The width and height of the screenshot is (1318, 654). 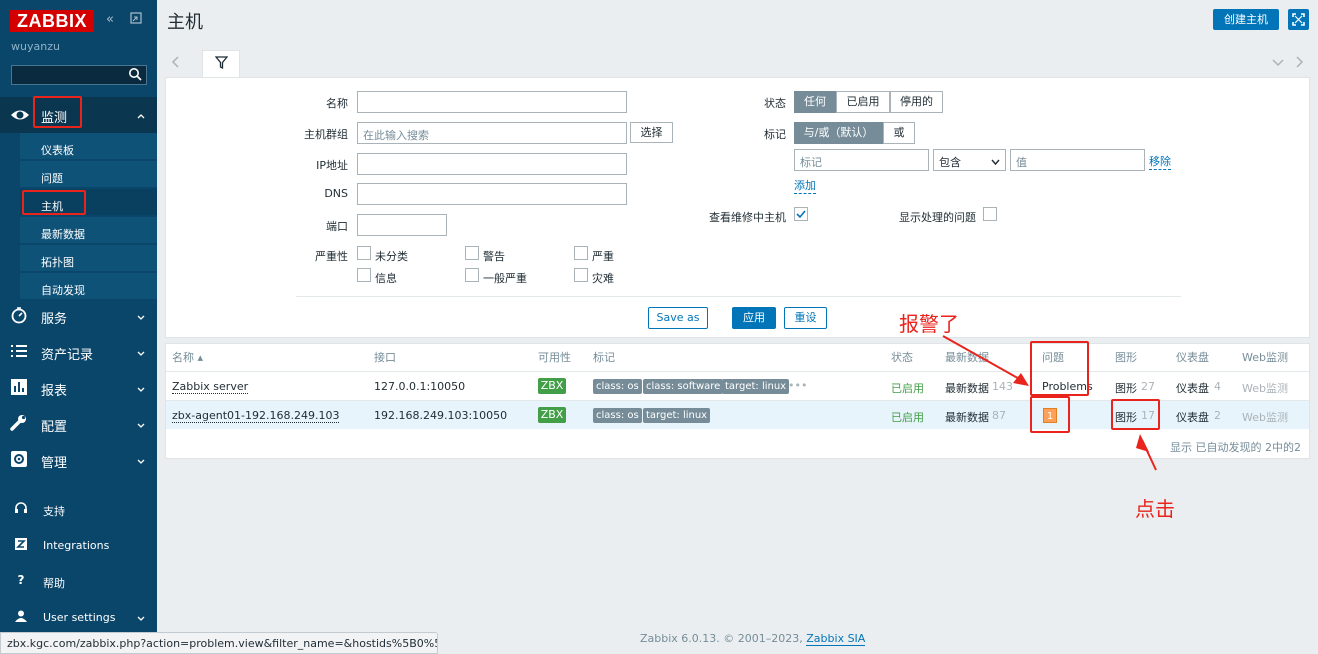 I want to click on menu-inventory: 资产记录, so click(x=78, y=352).